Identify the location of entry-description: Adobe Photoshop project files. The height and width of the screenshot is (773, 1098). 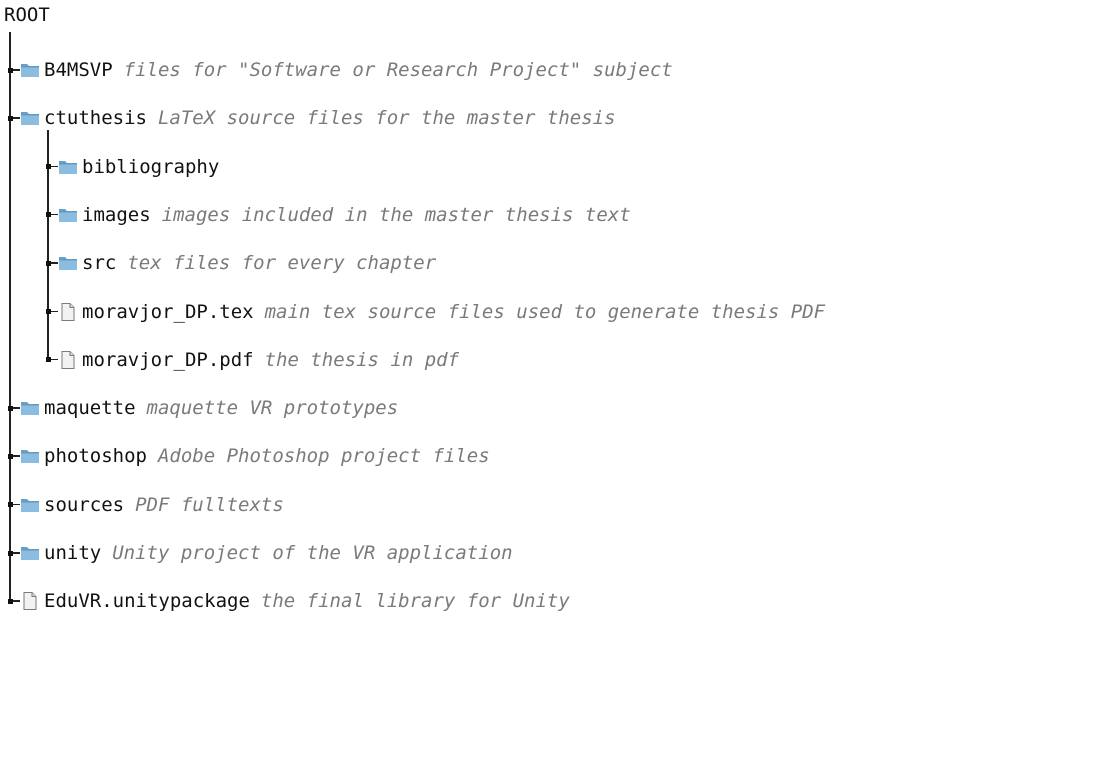
(323, 456).